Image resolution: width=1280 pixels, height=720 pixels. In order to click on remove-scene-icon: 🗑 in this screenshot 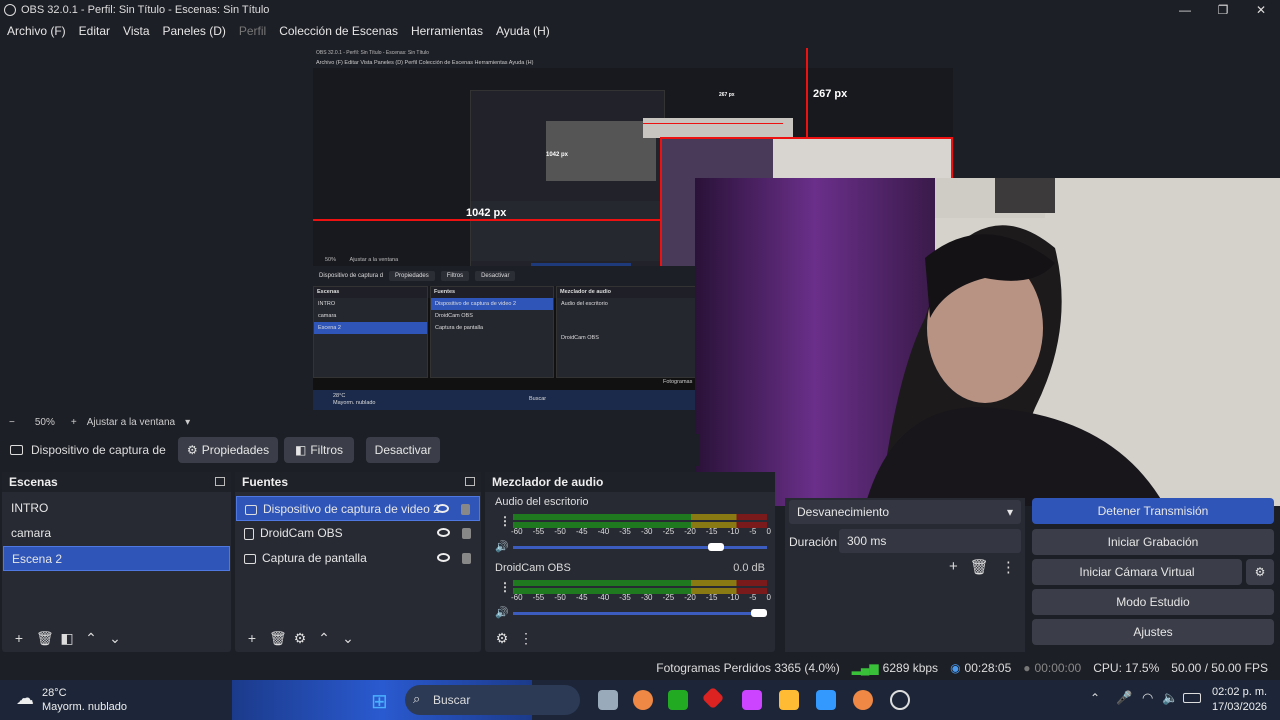, I will do `click(45, 638)`.